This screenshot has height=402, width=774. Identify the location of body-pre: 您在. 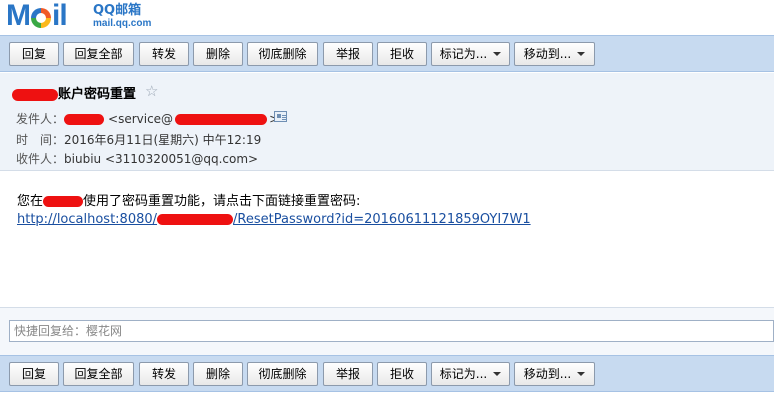
(30, 201).